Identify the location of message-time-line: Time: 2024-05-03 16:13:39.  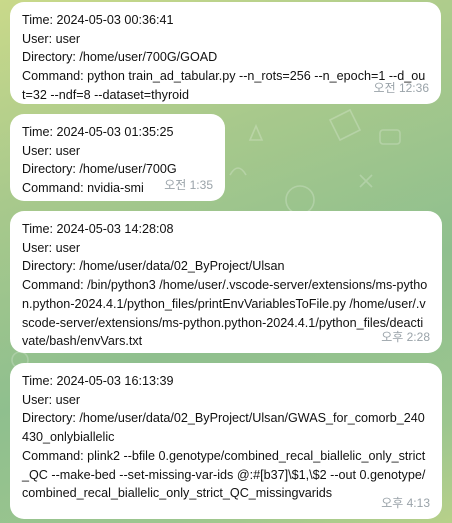
(98, 381).